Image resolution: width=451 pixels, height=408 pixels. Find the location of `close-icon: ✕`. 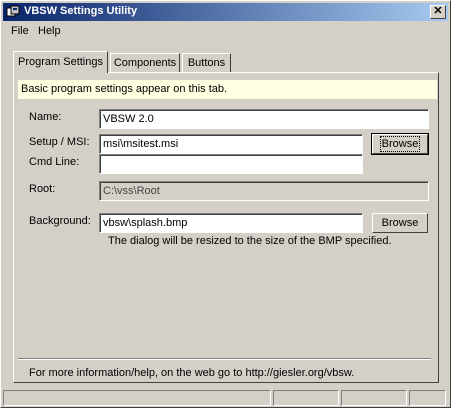

close-icon: ✕ is located at coordinates (438, 11).